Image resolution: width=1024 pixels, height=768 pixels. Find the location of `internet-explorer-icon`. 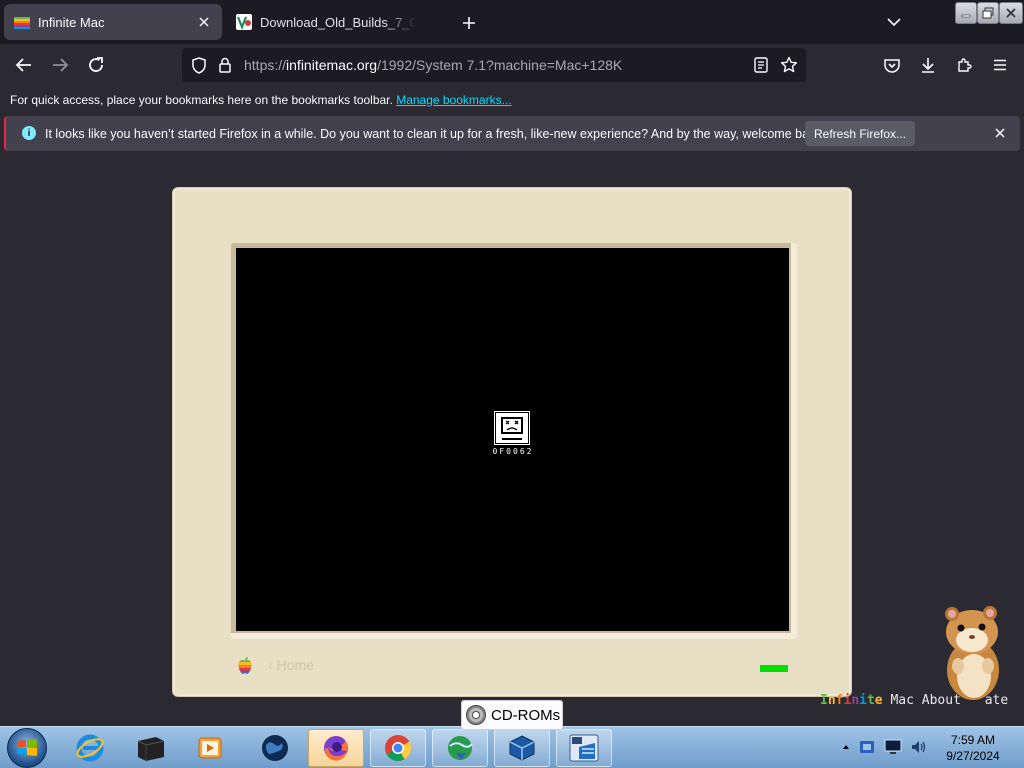

internet-explorer-icon is located at coordinates (90, 748).